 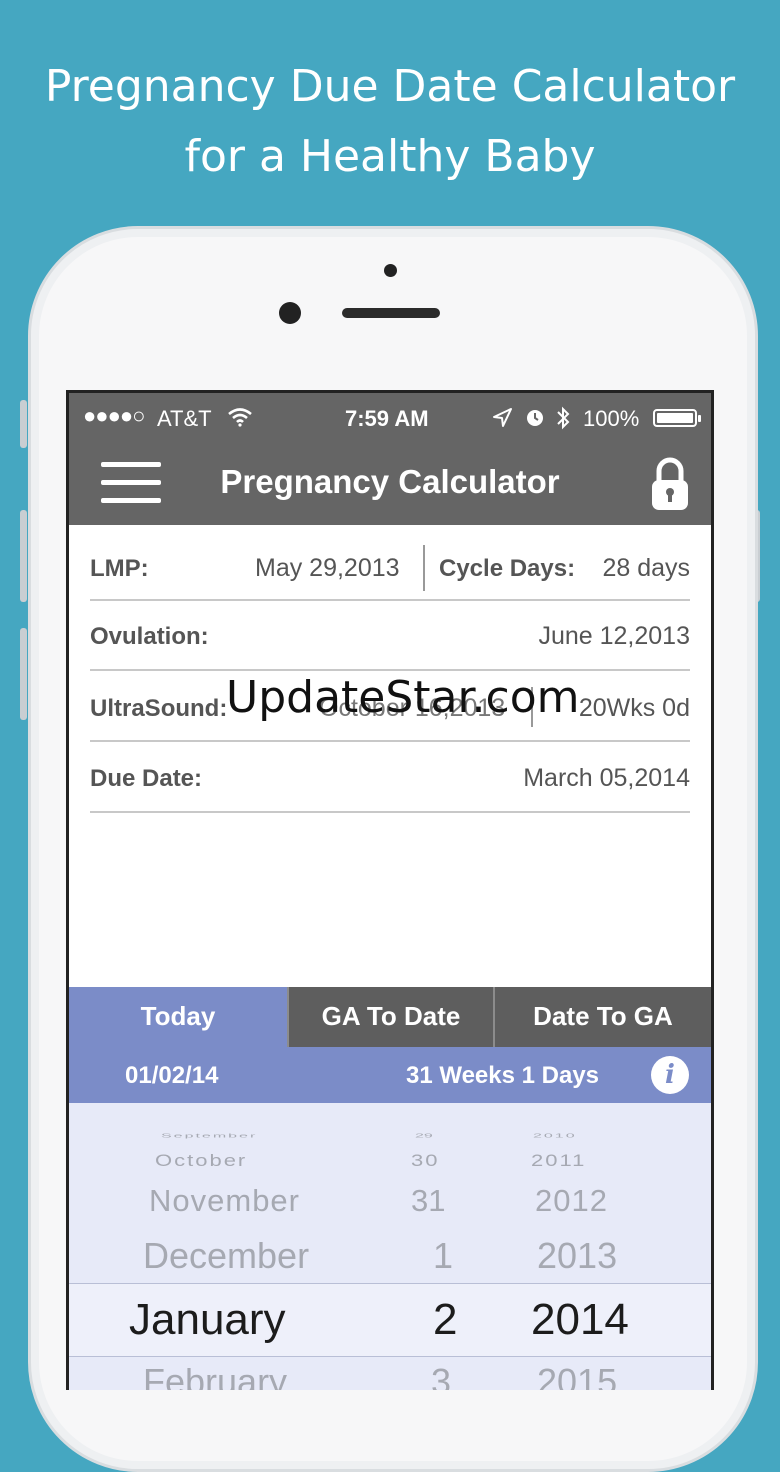 What do you see at coordinates (425, 1161) in the screenshot?
I see `picker-day: 30` at bounding box center [425, 1161].